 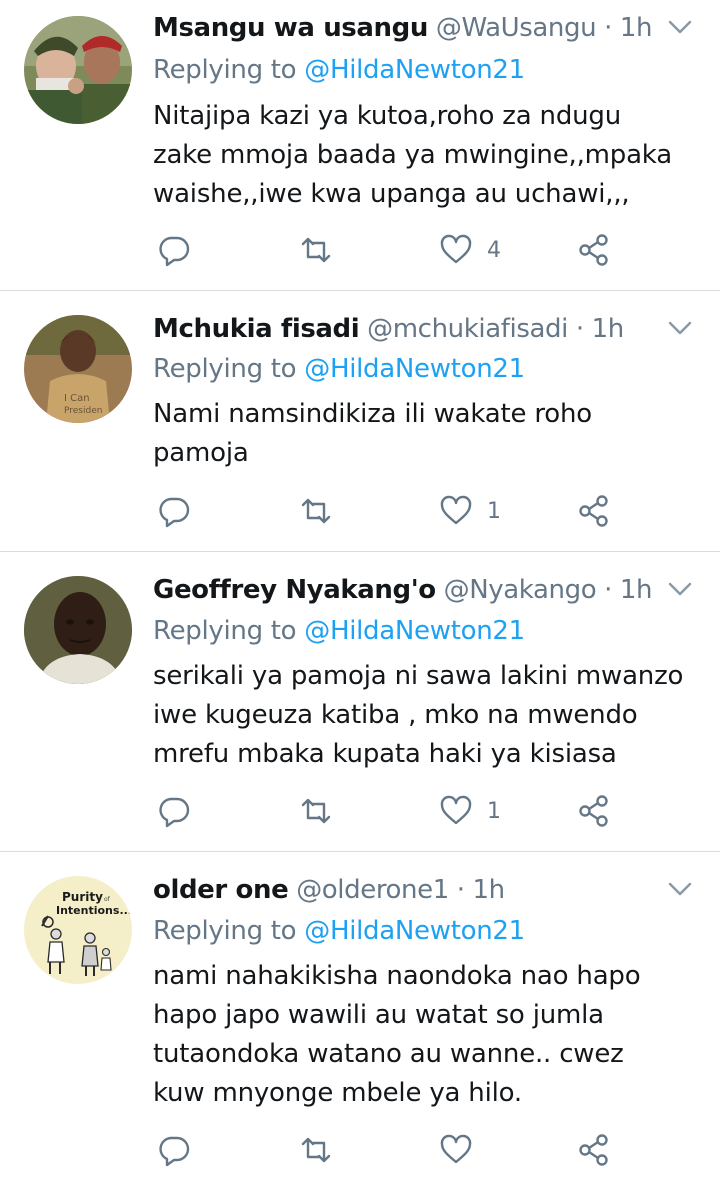 I want to click on author-handle: @WaUsangu, so click(x=516, y=28).